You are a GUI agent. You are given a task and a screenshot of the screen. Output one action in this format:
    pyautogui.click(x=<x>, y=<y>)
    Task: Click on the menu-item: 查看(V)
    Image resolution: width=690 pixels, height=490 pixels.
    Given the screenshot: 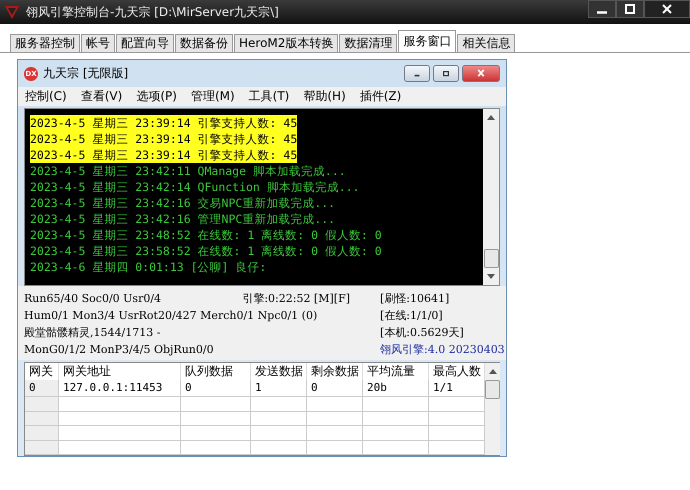 What is the action you would take?
    pyautogui.click(x=102, y=96)
    